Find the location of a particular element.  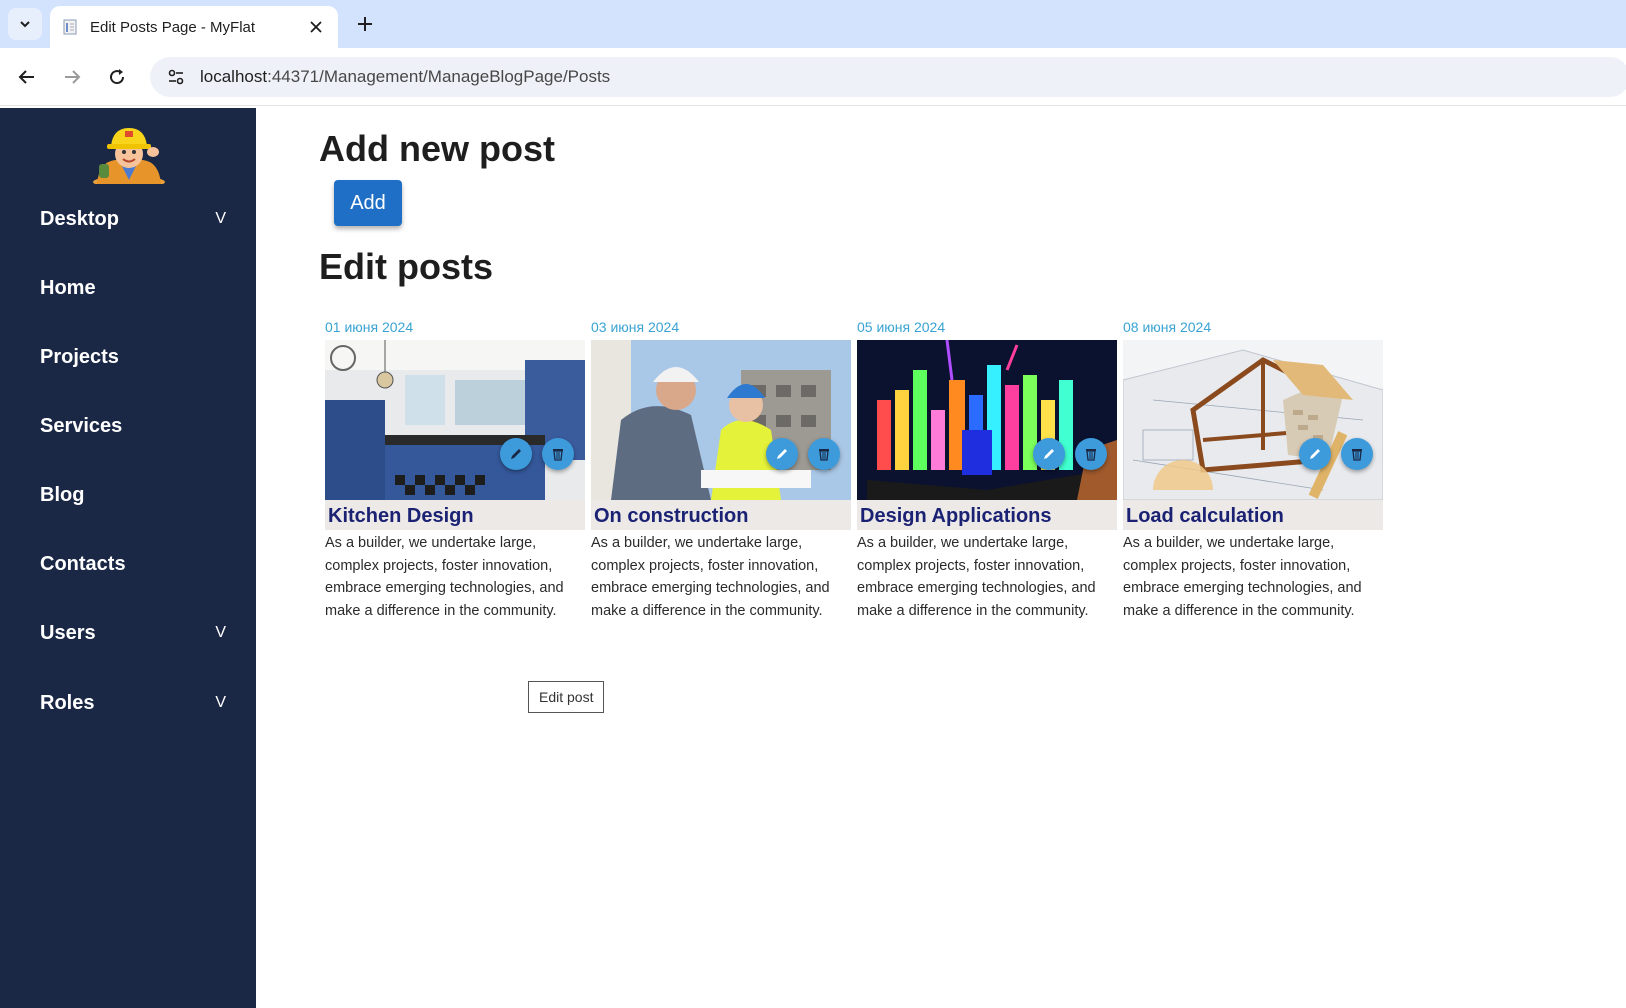

sidebar-item-label: Contacts is located at coordinates (83, 563).